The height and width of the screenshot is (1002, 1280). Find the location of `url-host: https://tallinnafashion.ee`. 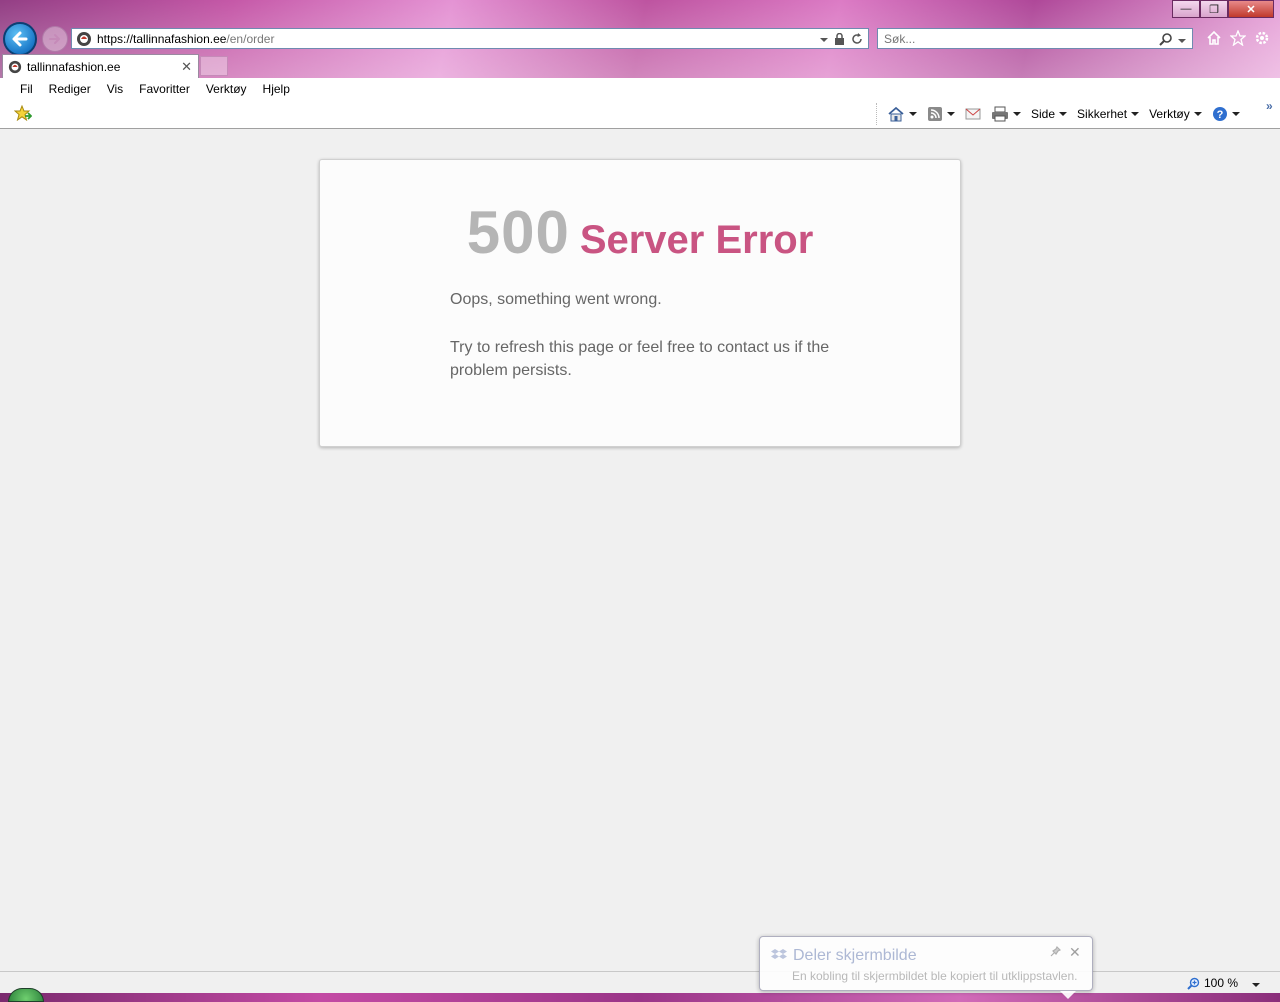

url-host: https://tallinnafashion.ee is located at coordinates (162, 38).